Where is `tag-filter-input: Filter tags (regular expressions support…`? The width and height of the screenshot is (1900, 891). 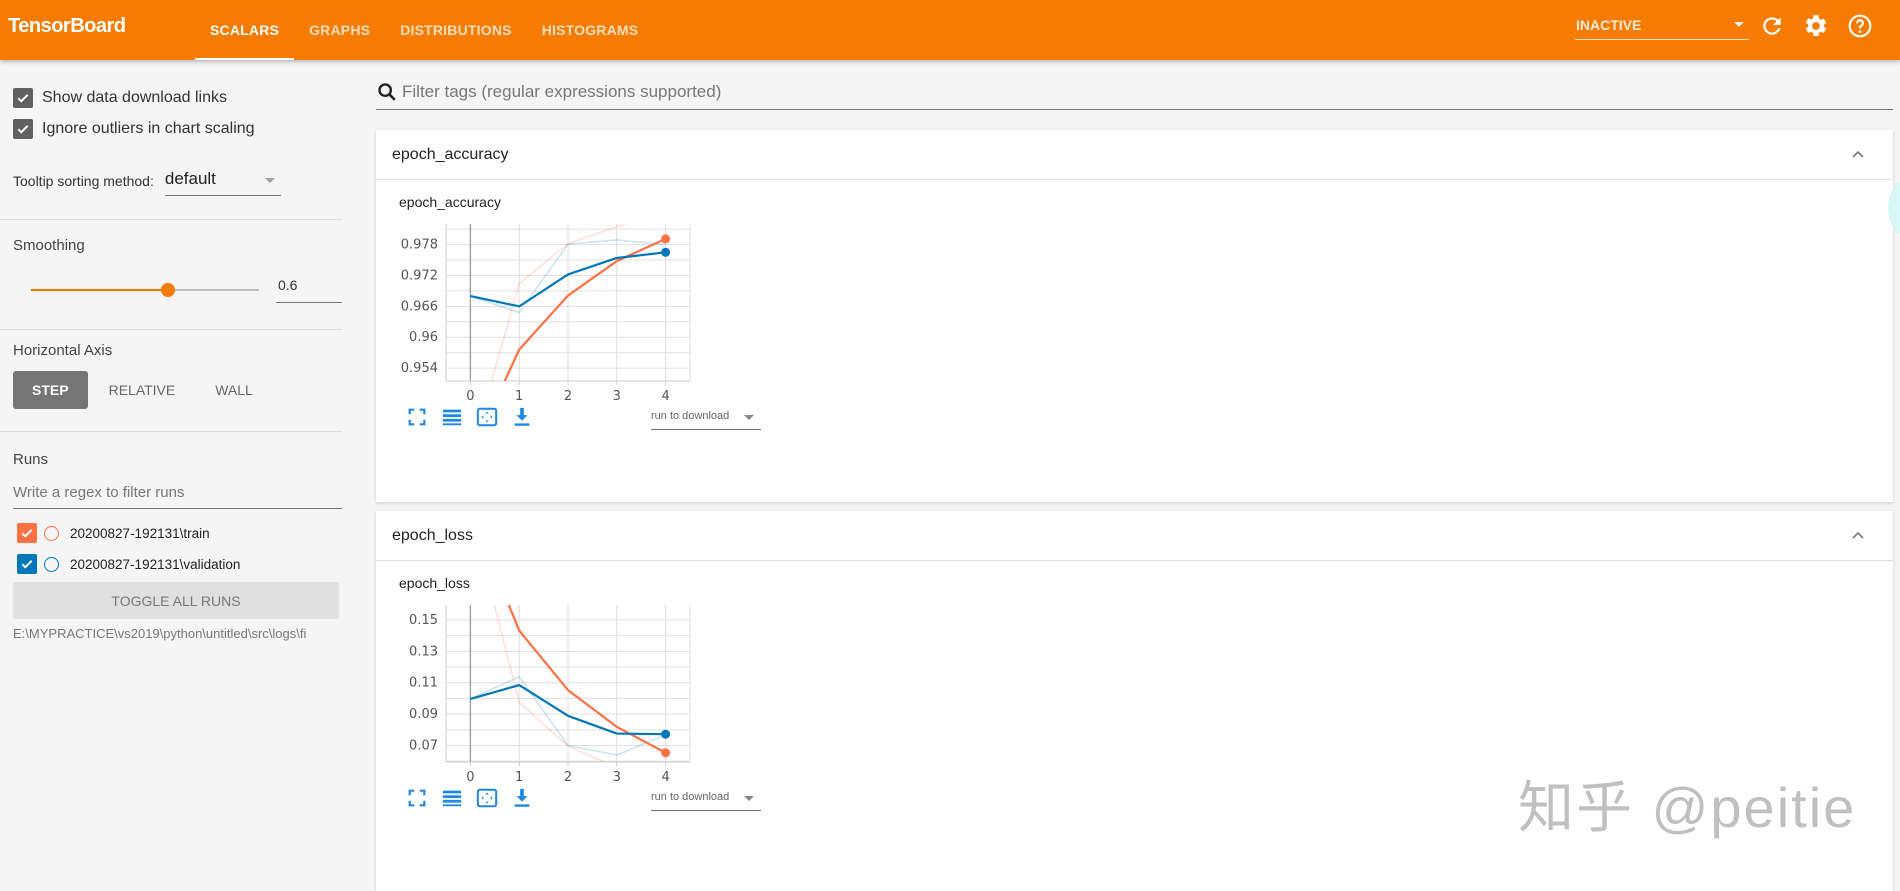
tag-filter-input: Filter tags (regular expressions support… is located at coordinates (1134, 92).